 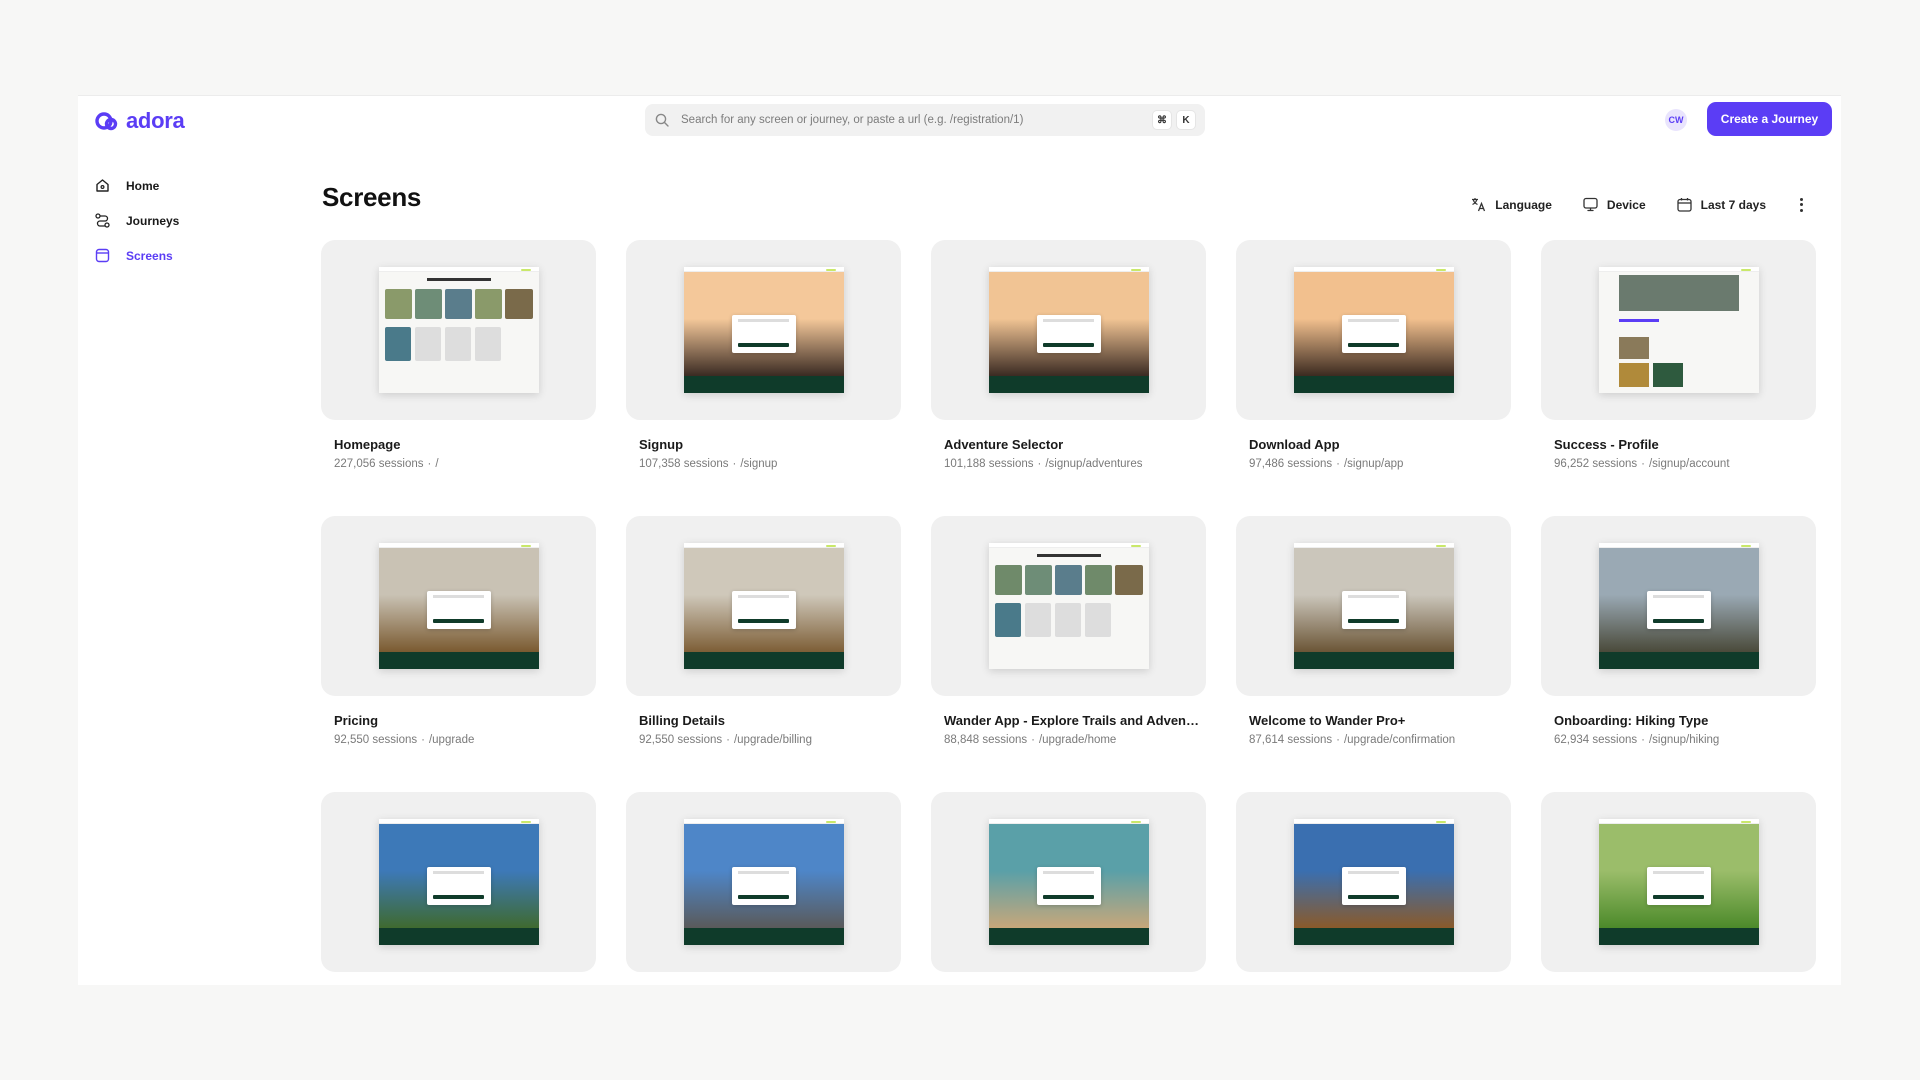 What do you see at coordinates (102, 220) in the screenshot?
I see `journeys-icon` at bounding box center [102, 220].